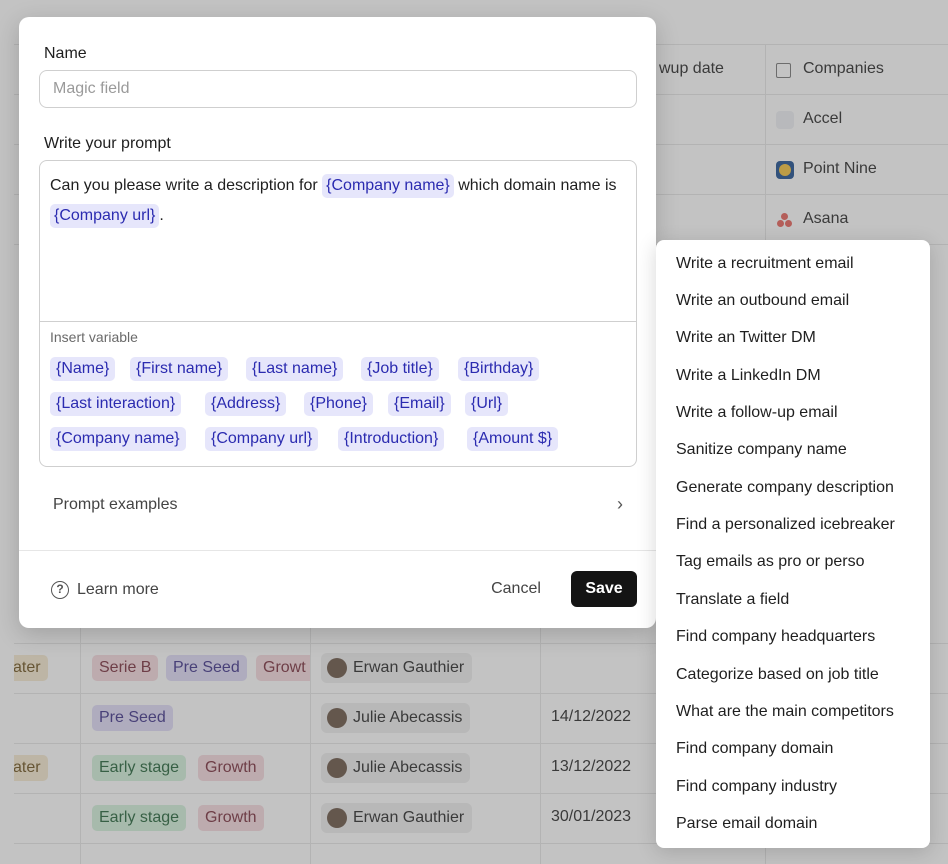  Describe the element at coordinates (793, 824) in the screenshot. I see `menu-item-parse-email-domain: Parse email domain` at that location.